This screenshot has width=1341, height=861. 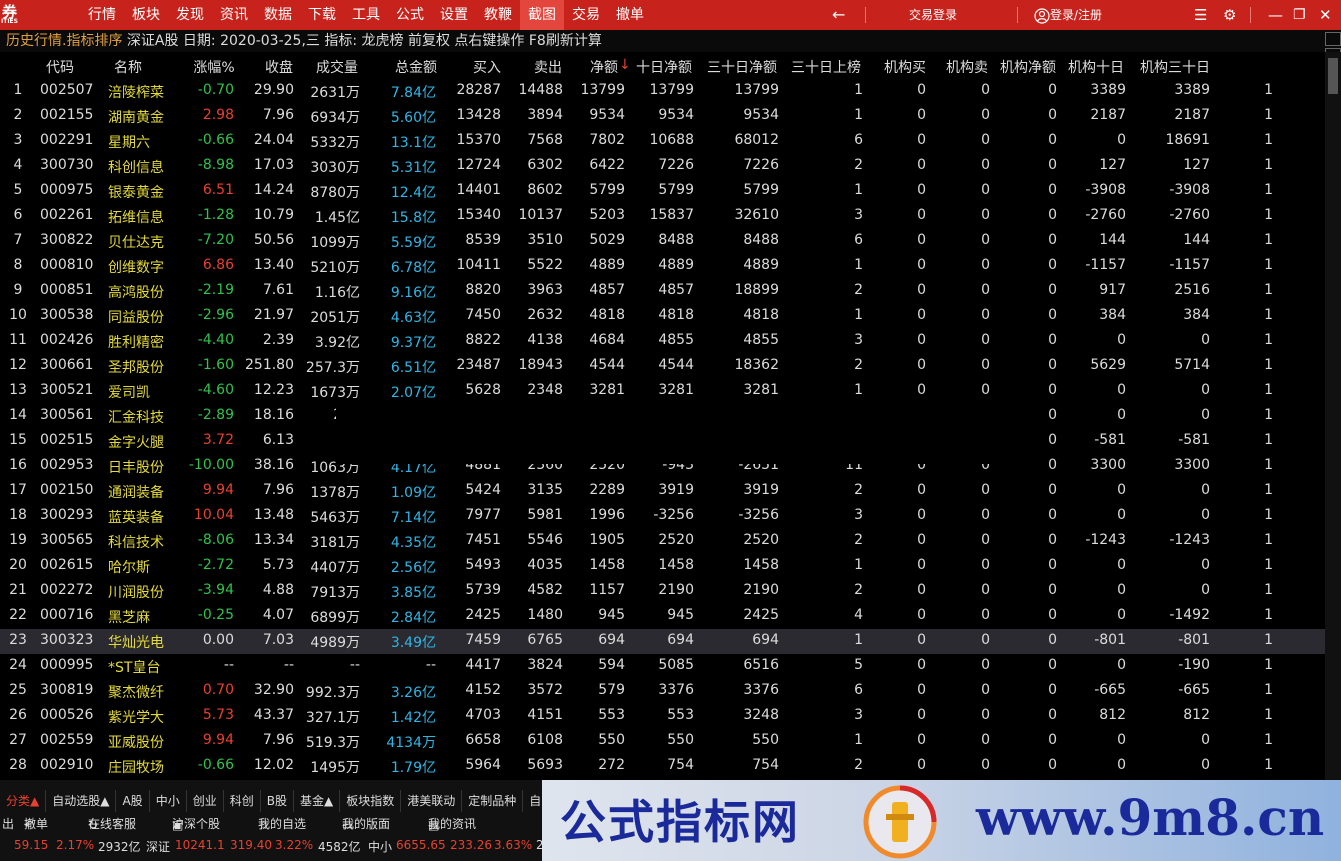 I want to click on tool-button: 出, so click(x=8, y=823).